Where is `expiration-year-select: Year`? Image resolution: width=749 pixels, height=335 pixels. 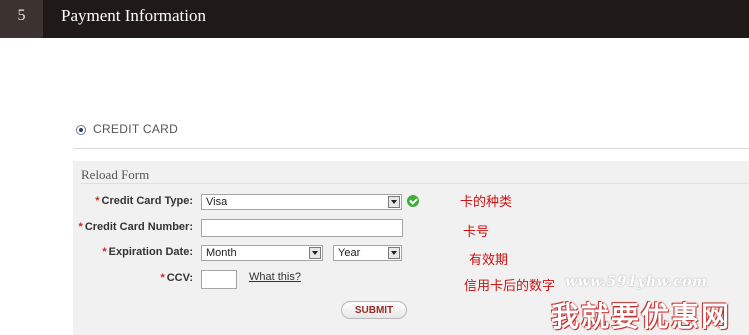
expiration-year-select: Year is located at coordinates (367, 253).